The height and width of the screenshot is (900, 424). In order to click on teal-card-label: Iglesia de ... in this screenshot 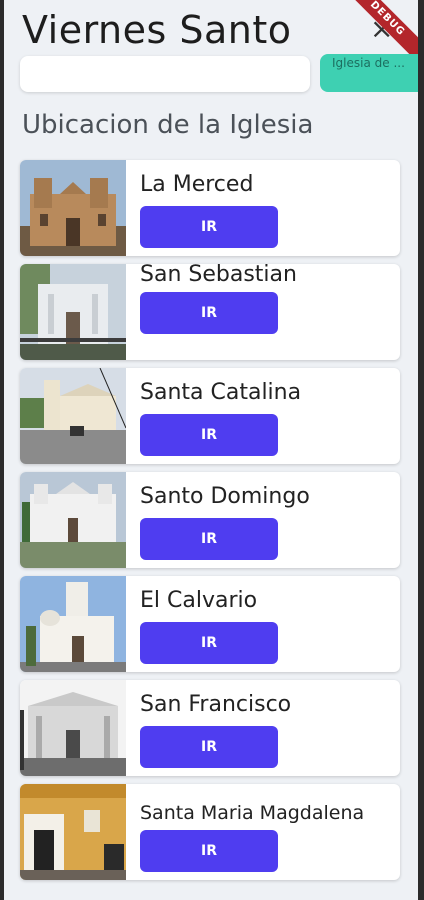, I will do `click(368, 63)`.